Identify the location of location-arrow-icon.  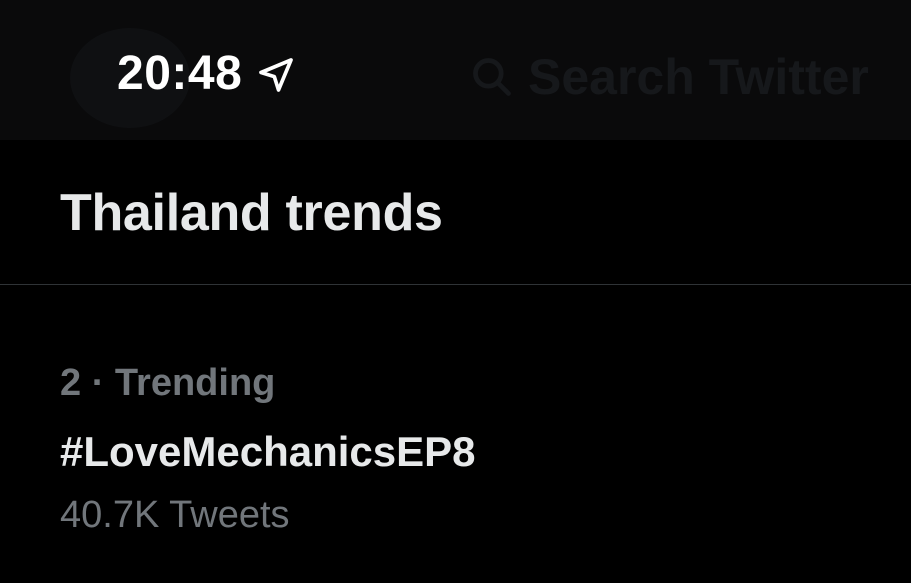
(276, 74).